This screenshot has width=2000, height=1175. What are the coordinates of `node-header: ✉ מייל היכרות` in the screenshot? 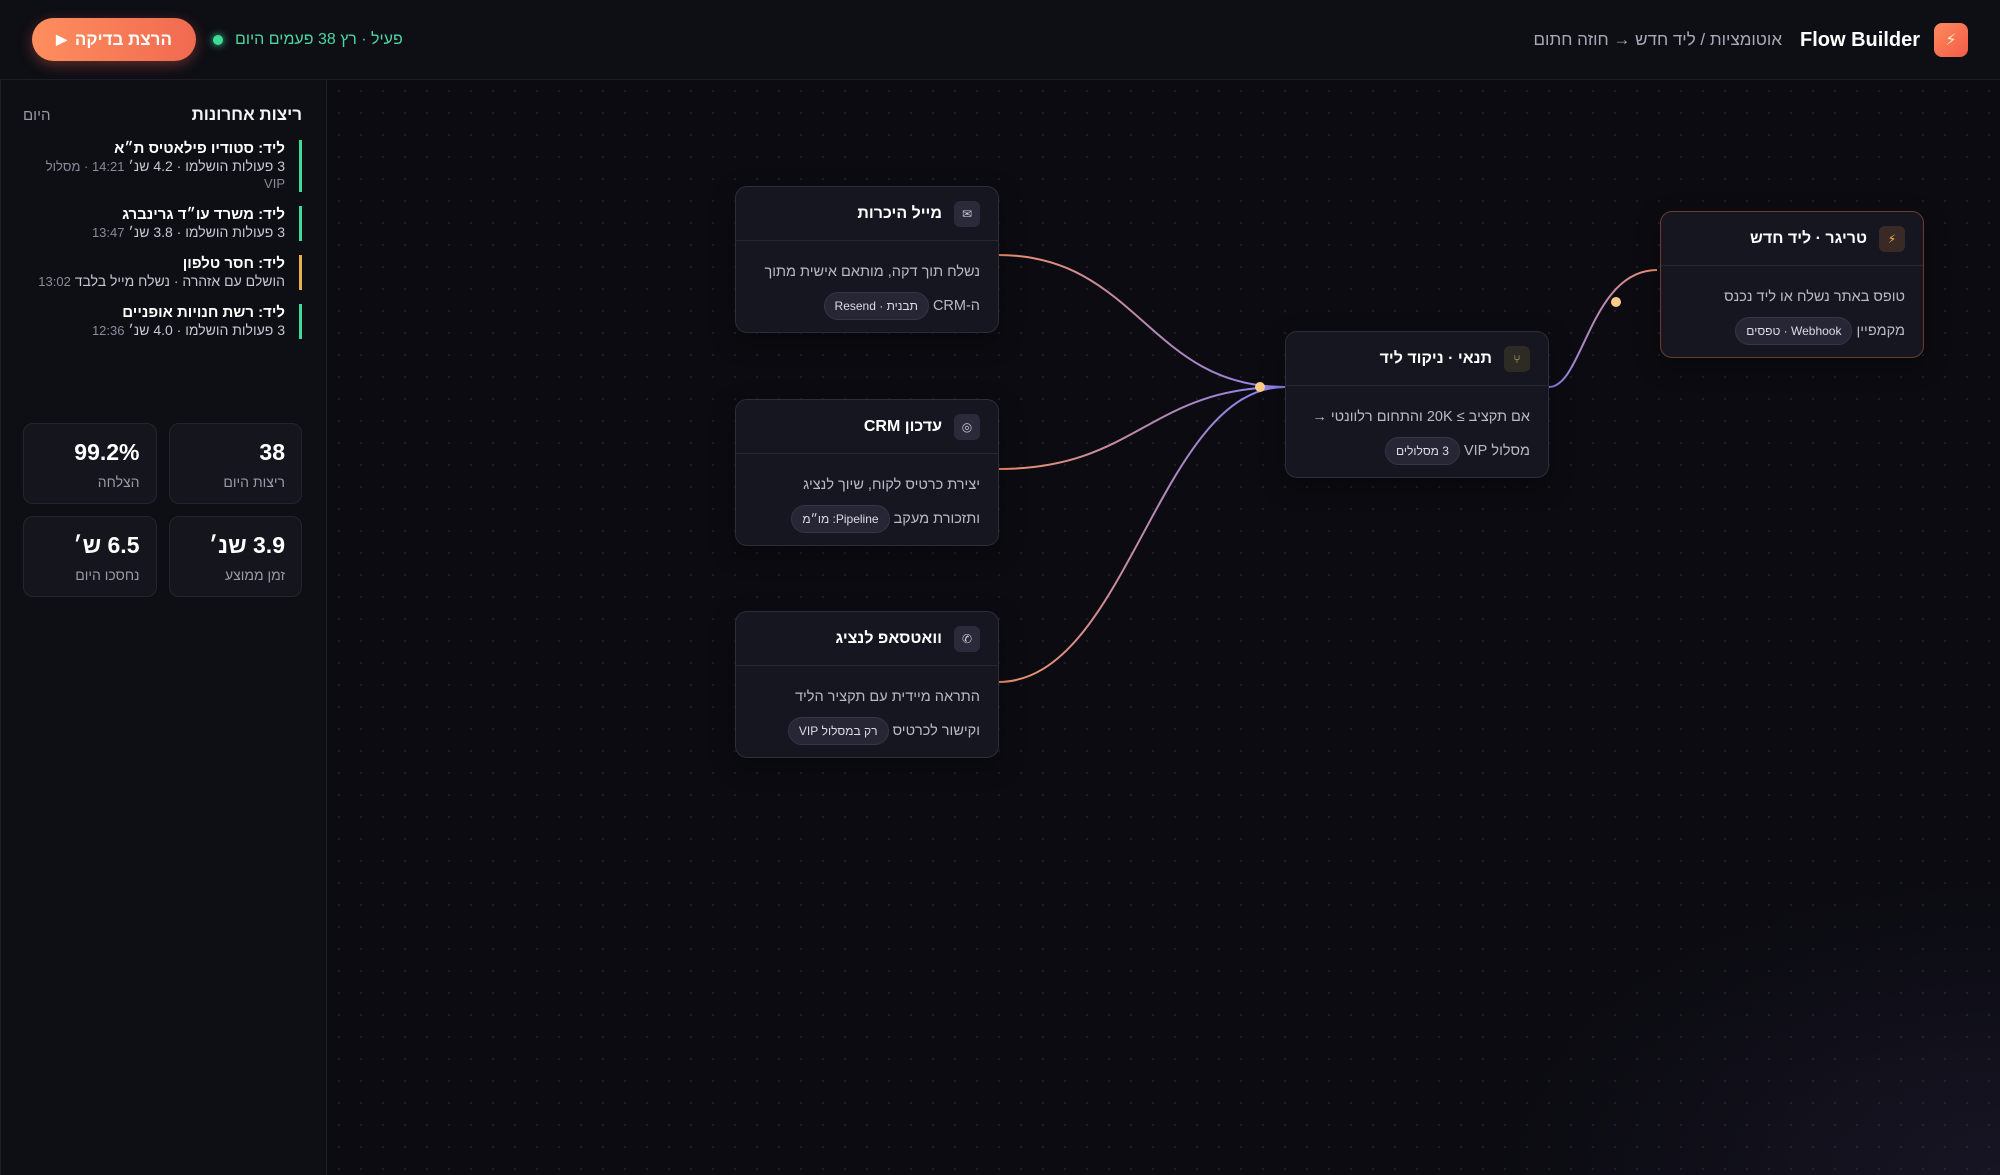 It's located at (867, 214).